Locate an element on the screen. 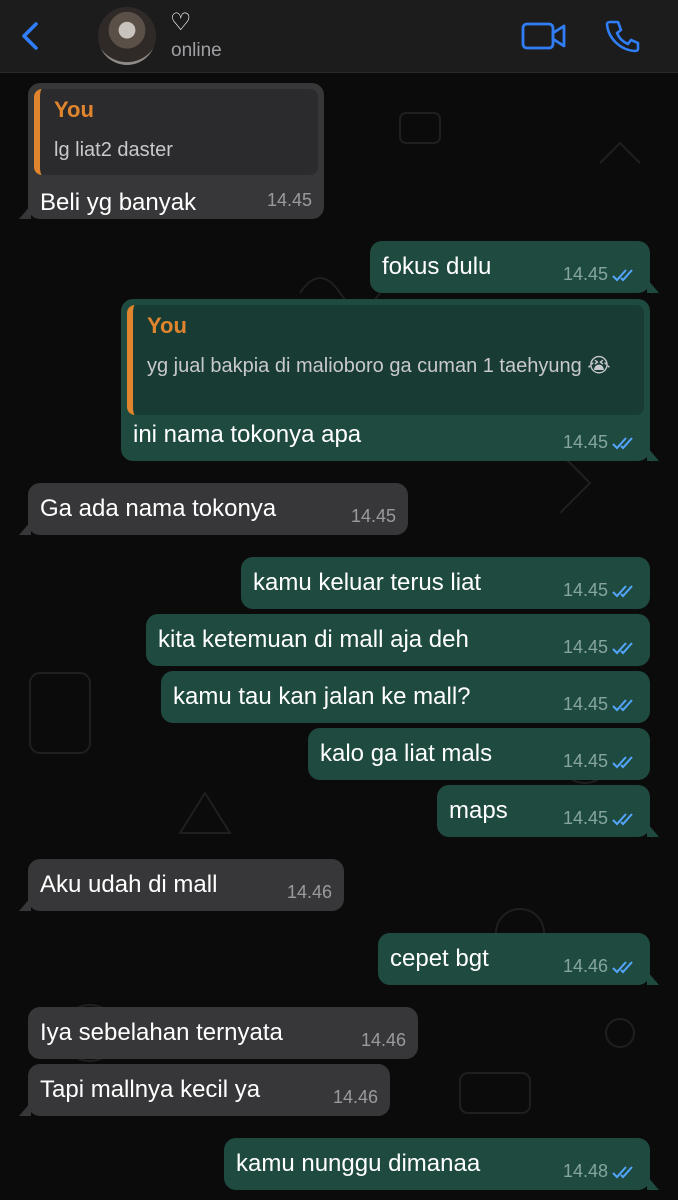 The height and width of the screenshot is (1200, 678). message-text: Tapi mallnya kecil ya is located at coordinates (150, 1089).